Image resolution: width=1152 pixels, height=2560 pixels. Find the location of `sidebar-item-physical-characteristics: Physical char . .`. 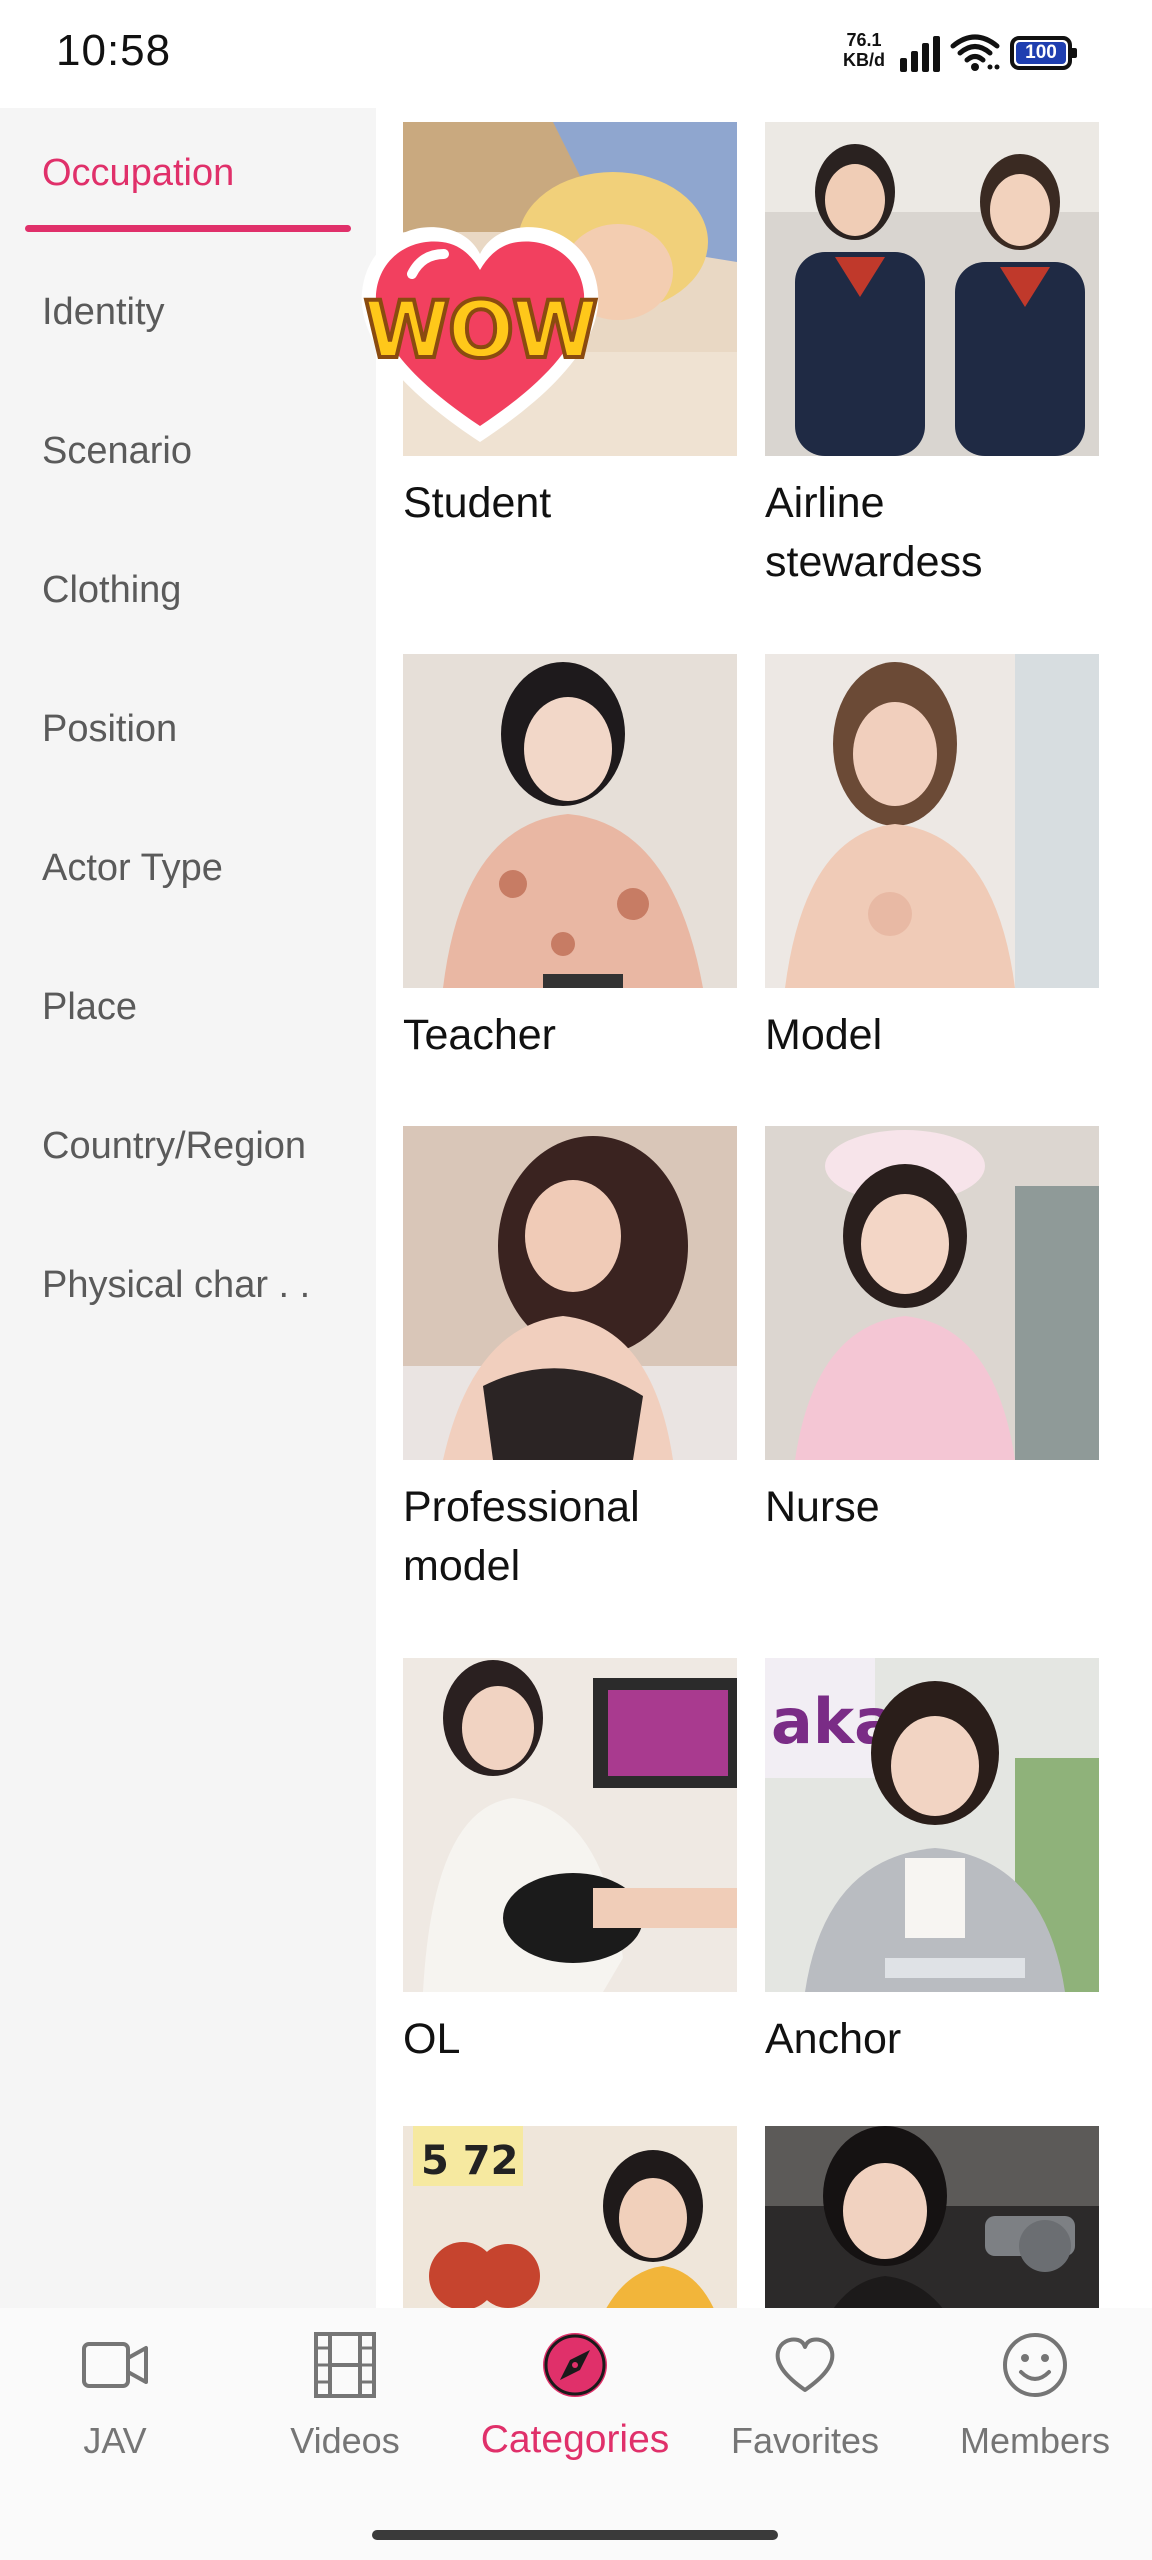

sidebar-item-physical-characteristics: Physical char . . is located at coordinates (188, 1289).